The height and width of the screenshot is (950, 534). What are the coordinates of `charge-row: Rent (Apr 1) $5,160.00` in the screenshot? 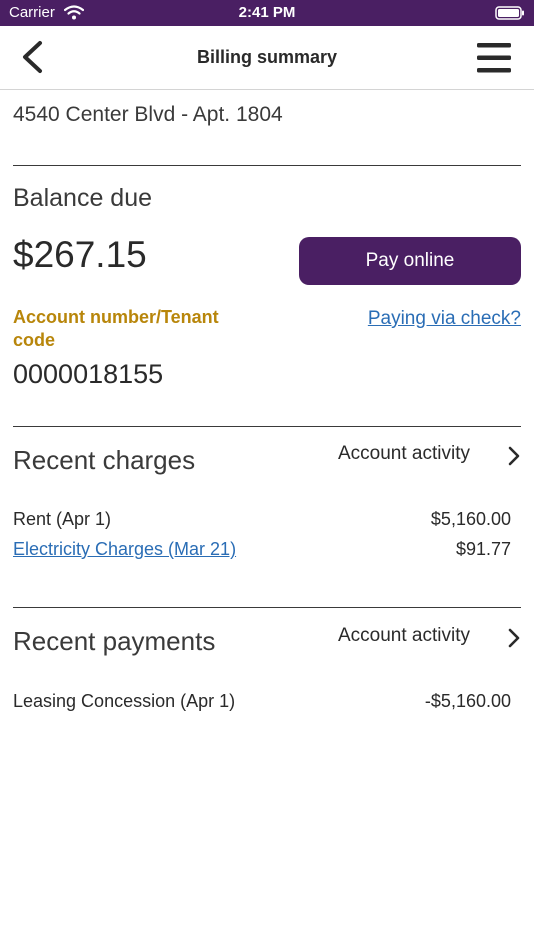 It's located at (262, 522).